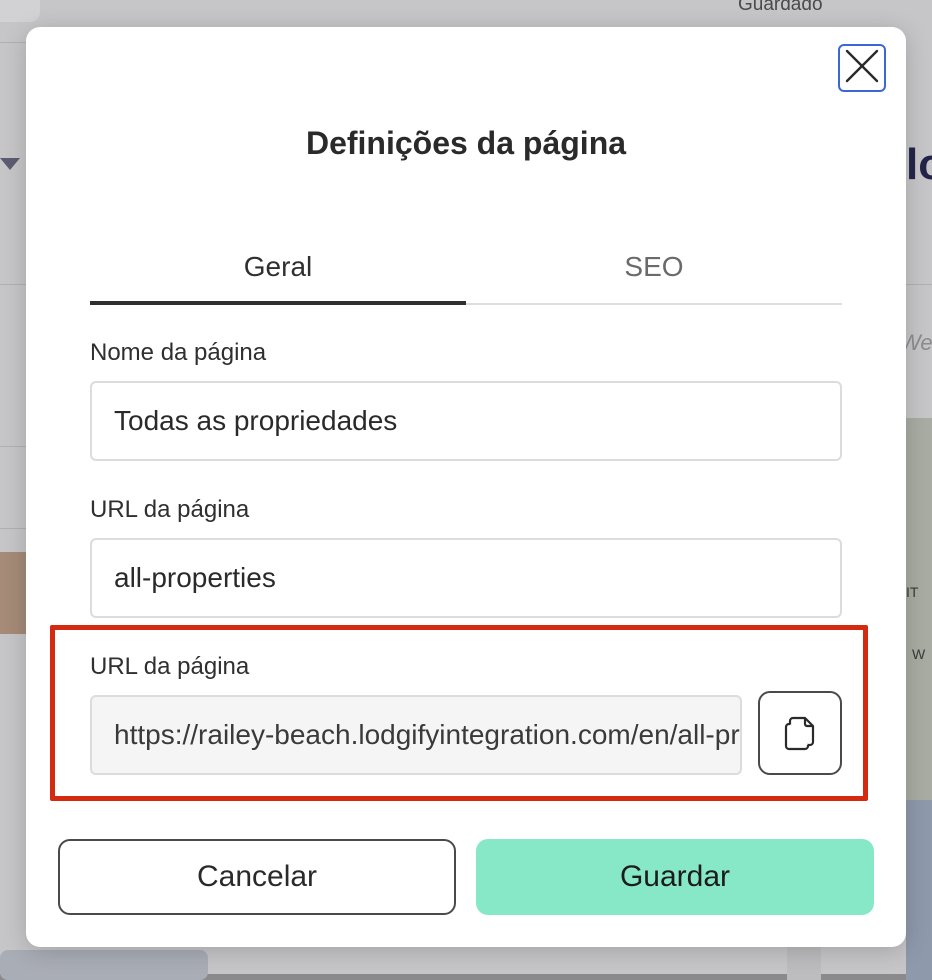 The width and height of the screenshot is (932, 980). What do you see at coordinates (170, 666) in the screenshot?
I see `full-url-label: URL da página` at bounding box center [170, 666].